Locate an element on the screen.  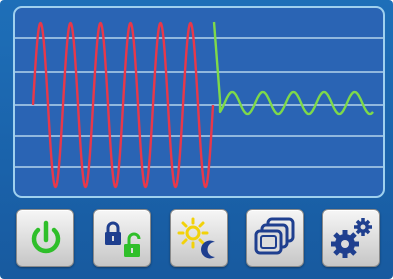
lock-unlock-icon is located at coordinates (123, 239).